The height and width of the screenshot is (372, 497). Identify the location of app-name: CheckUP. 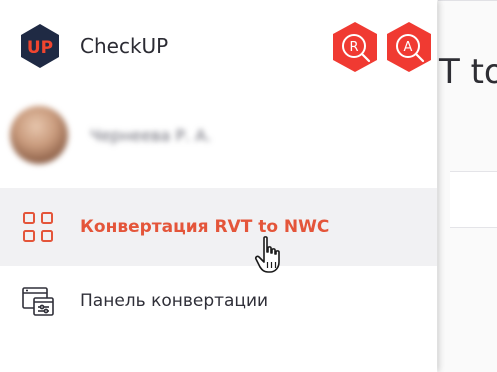
(124, 46).